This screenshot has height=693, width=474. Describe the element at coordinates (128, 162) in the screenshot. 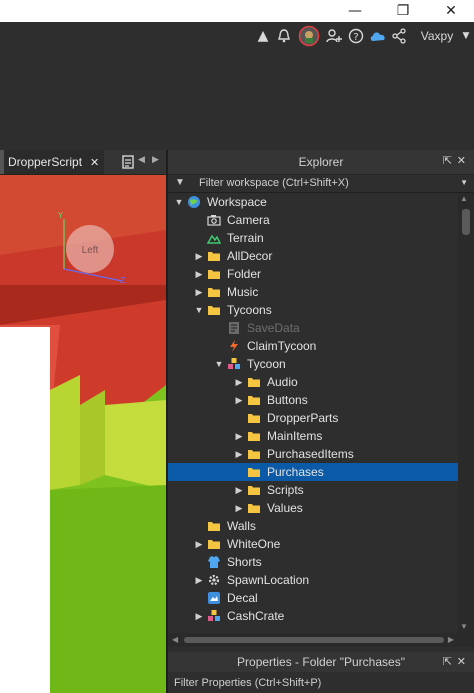

I see `script-tab-icon` at that location.